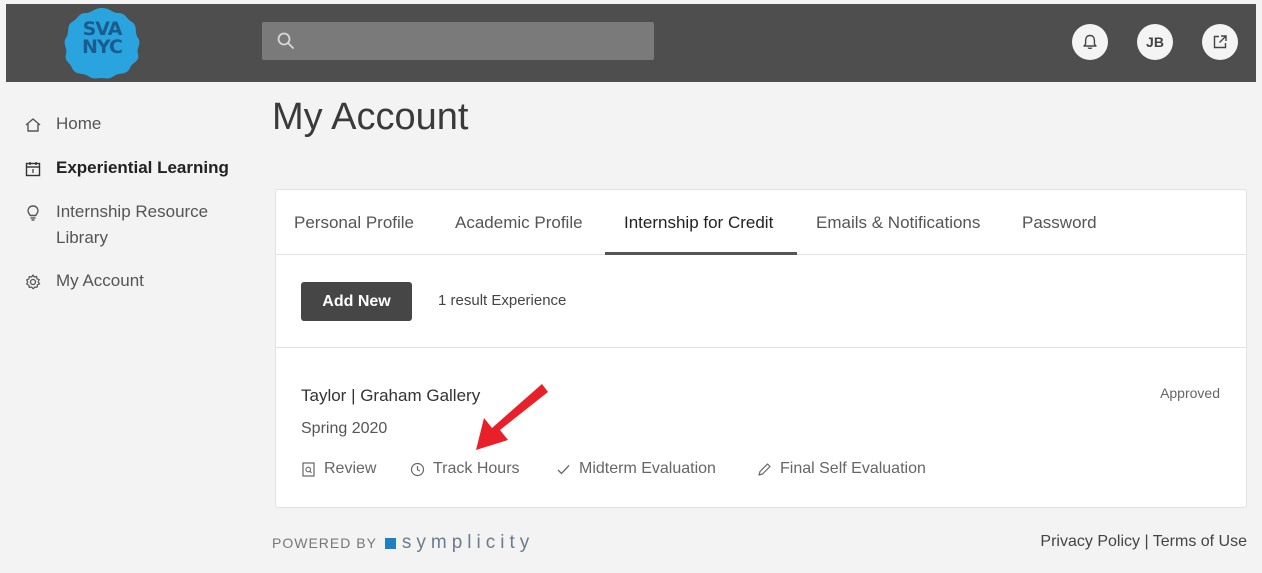  I want to click on footer-links: Privacy Policy | Terms of Use, so click(1143, 542).